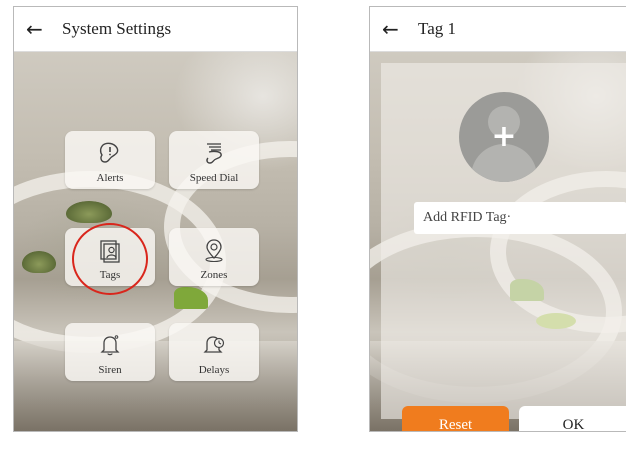  I want to click on tile-label: Delays, so click(214, 370).